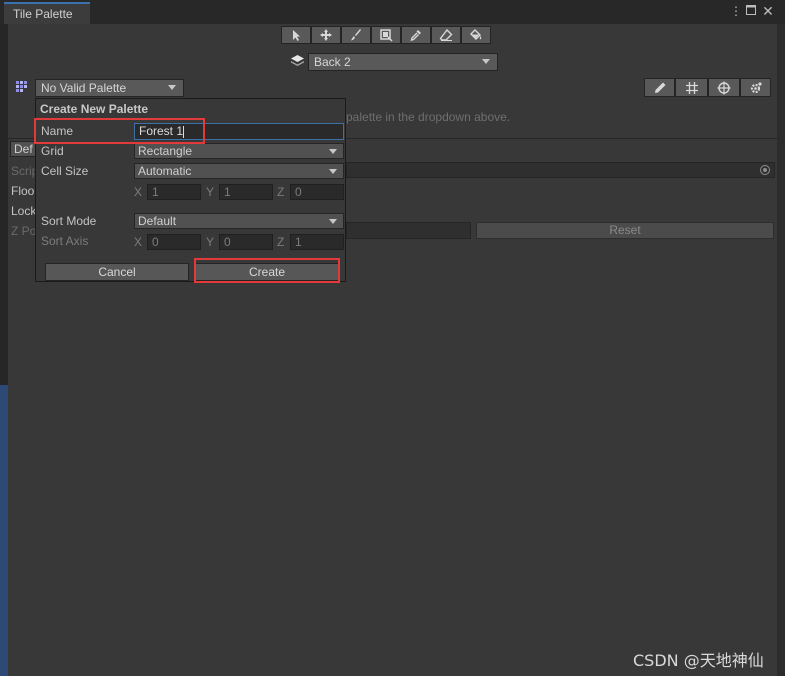  I want to click on watermark: CSDN @天地神仙, so click(698, 660).